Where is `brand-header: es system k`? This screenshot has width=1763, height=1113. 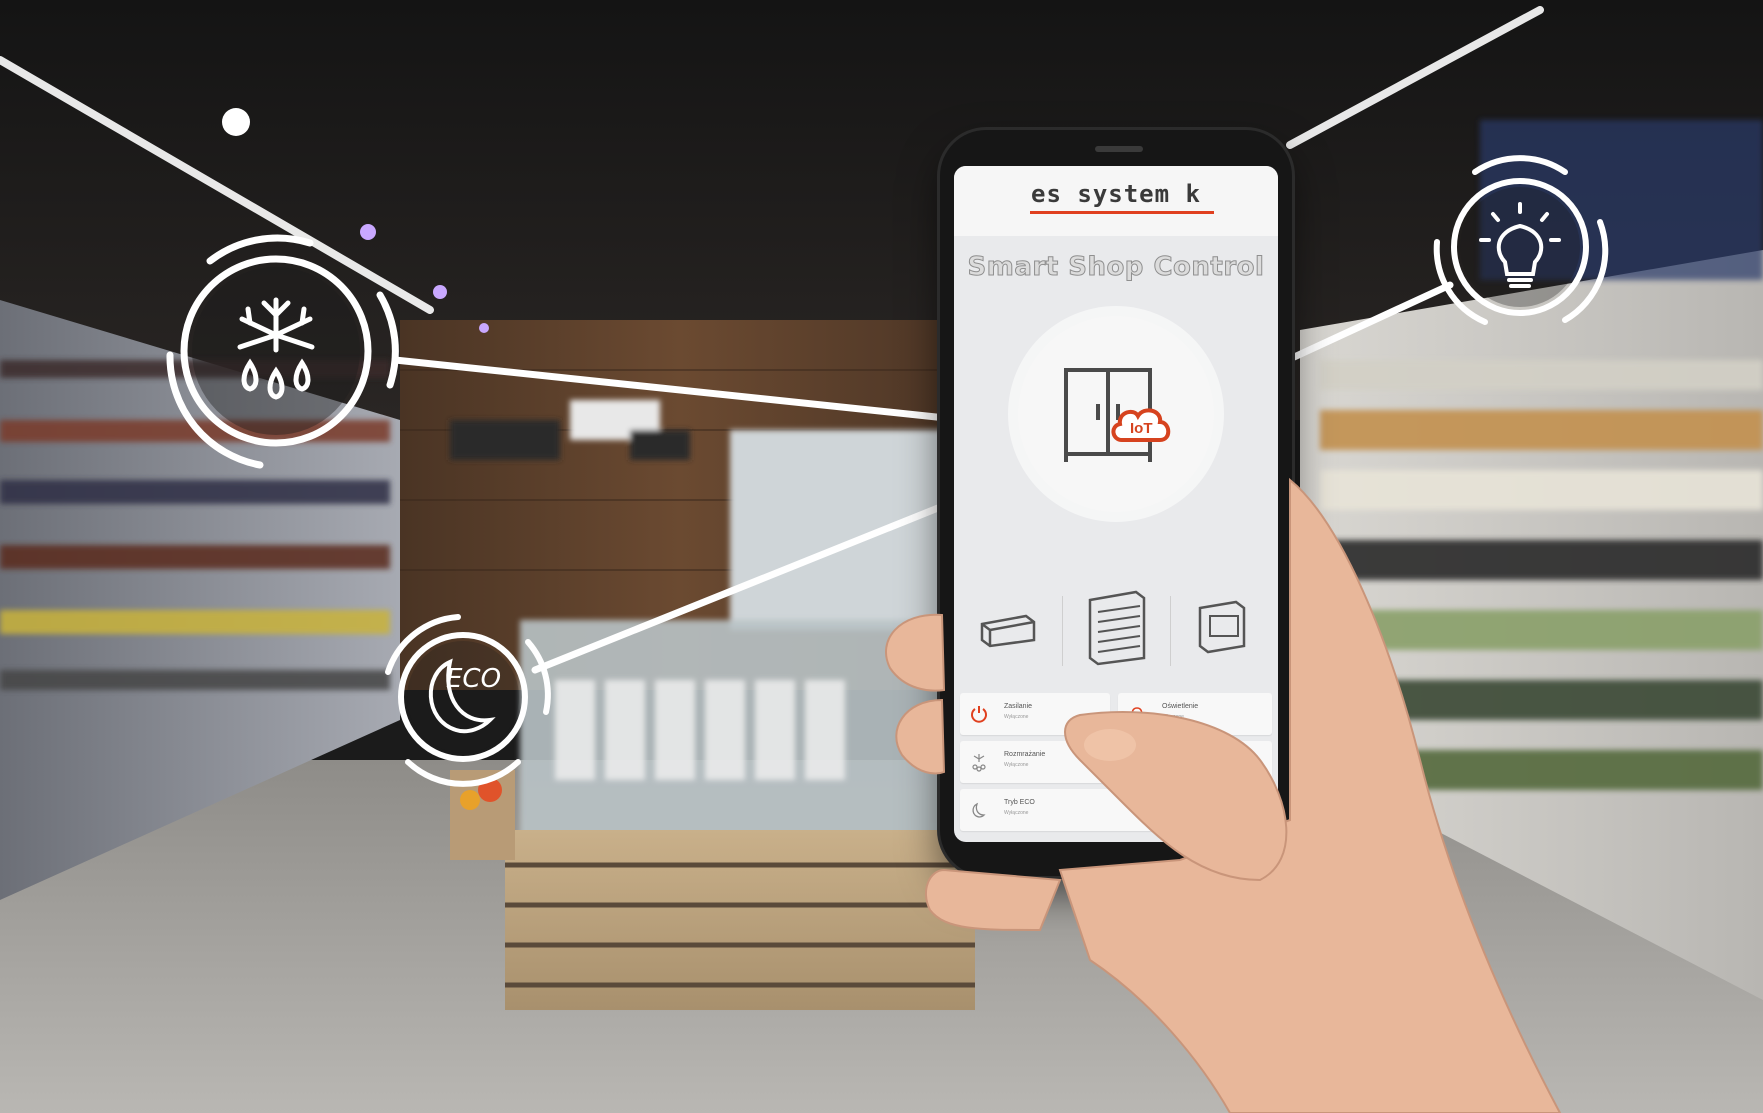 brand-header: es system k is located at coordinates (1116, 201).